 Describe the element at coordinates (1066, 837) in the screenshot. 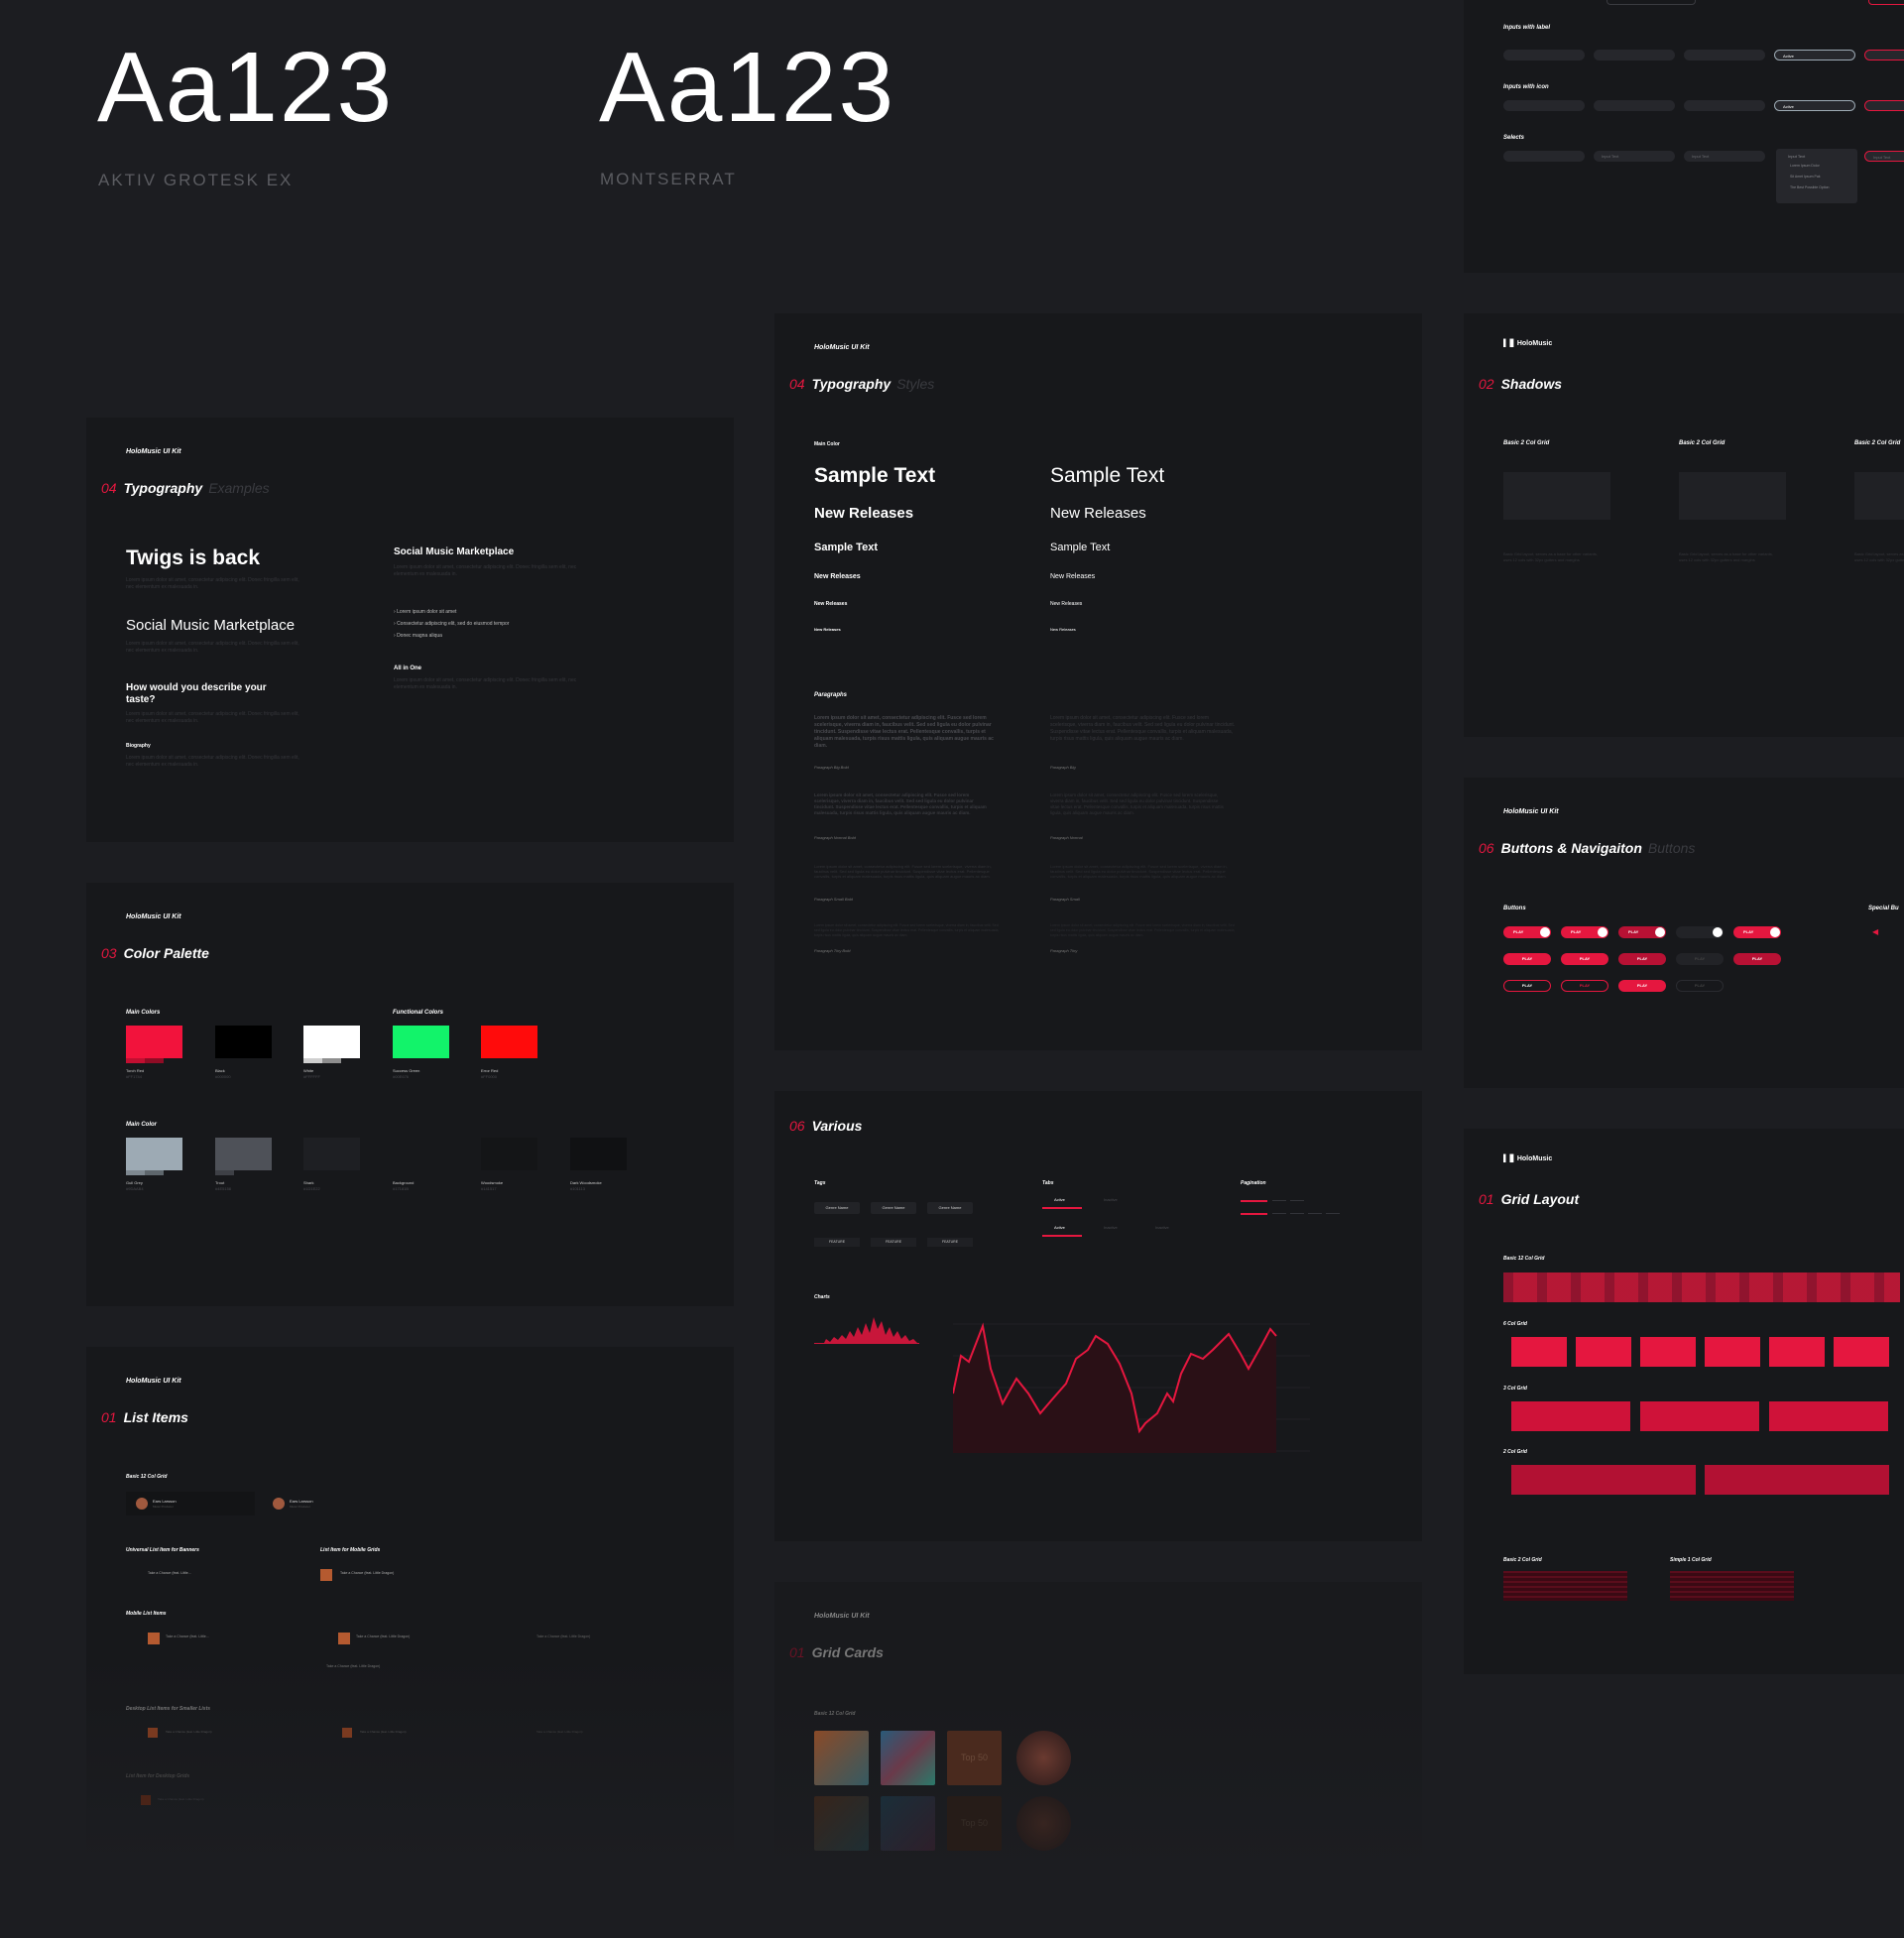

I see `paragraph-label: Paragraph Normal` at that location.